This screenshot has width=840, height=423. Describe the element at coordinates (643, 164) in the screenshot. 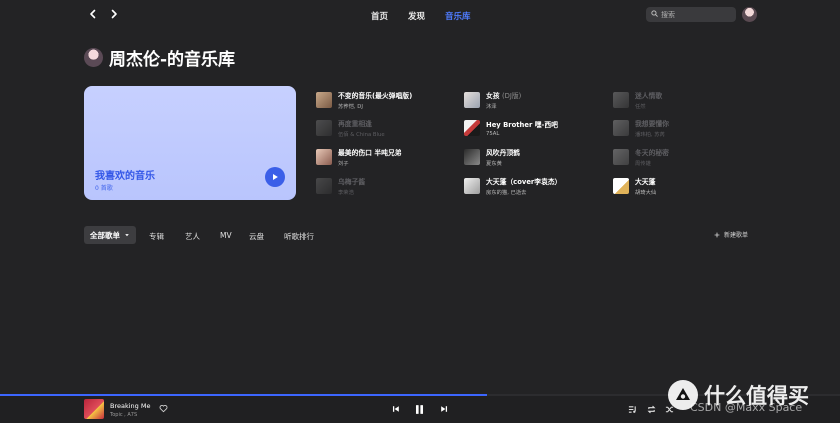

I see `song-artist: 周传雄` at that location.